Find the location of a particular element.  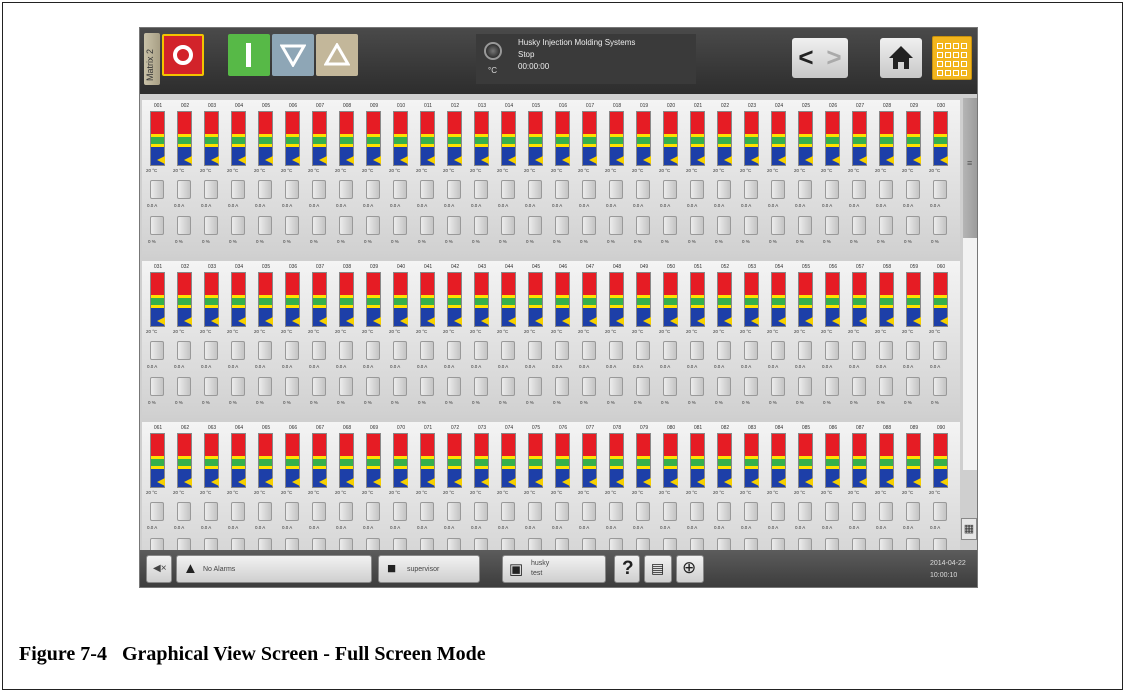

zone-column: 011 20 °C 0.0 A 0 % is located at coordinates (429, 178).